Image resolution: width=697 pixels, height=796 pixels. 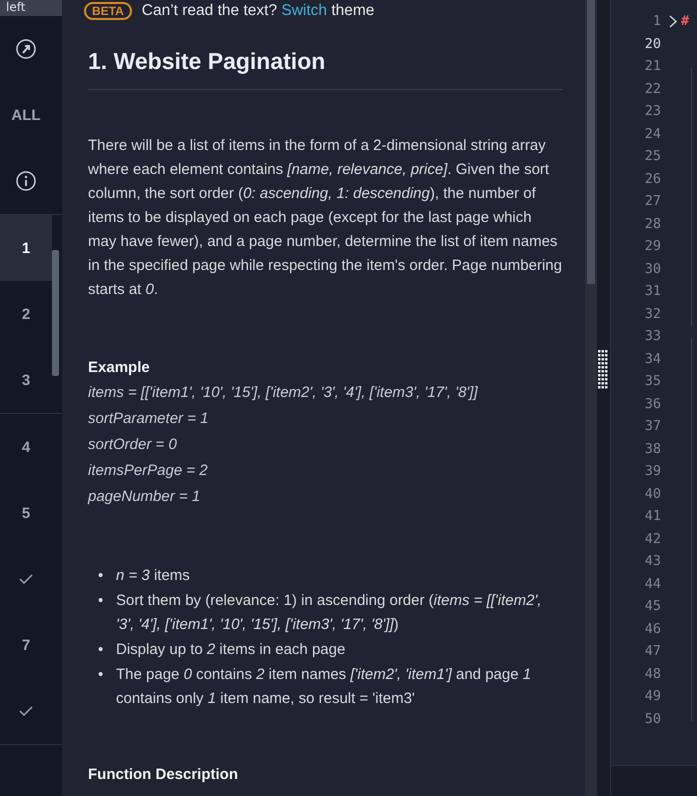 I want to click on line-number: 45, so click(x=652, y=606).